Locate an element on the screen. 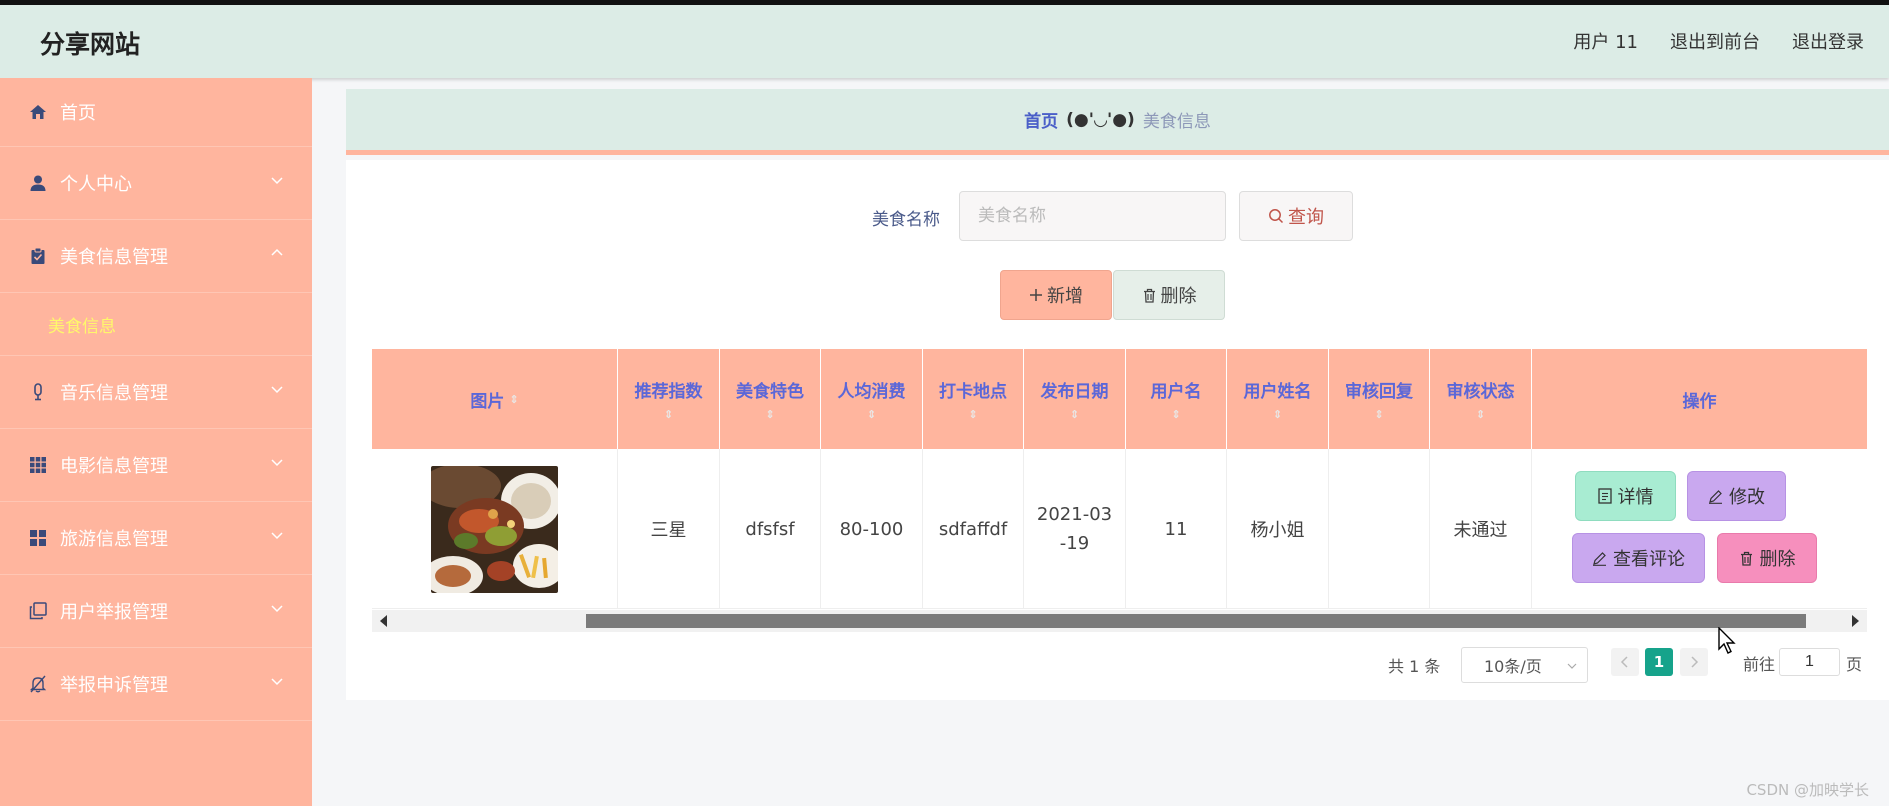 The width and height of the screenshot is (1889, 806). sidebar-item-report-management: 用户举报管理 is located at coordinates (156, 611).